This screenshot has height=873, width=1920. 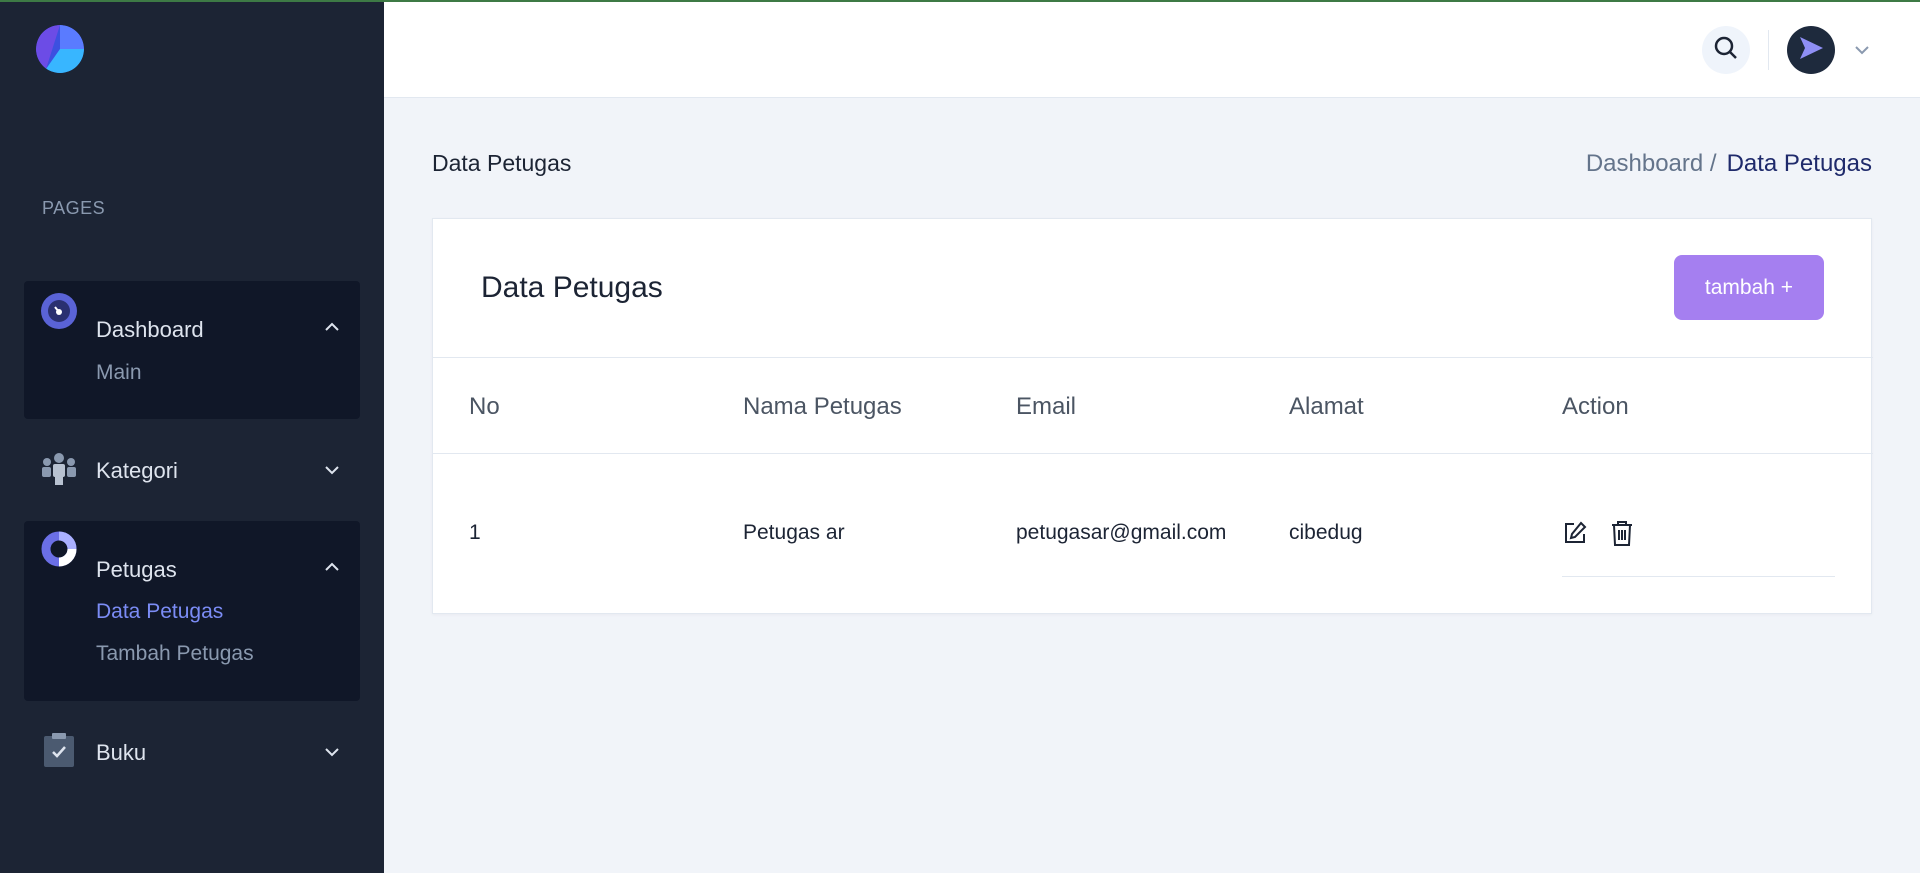 I want to click on app-logo, so click(x=60, y=49).